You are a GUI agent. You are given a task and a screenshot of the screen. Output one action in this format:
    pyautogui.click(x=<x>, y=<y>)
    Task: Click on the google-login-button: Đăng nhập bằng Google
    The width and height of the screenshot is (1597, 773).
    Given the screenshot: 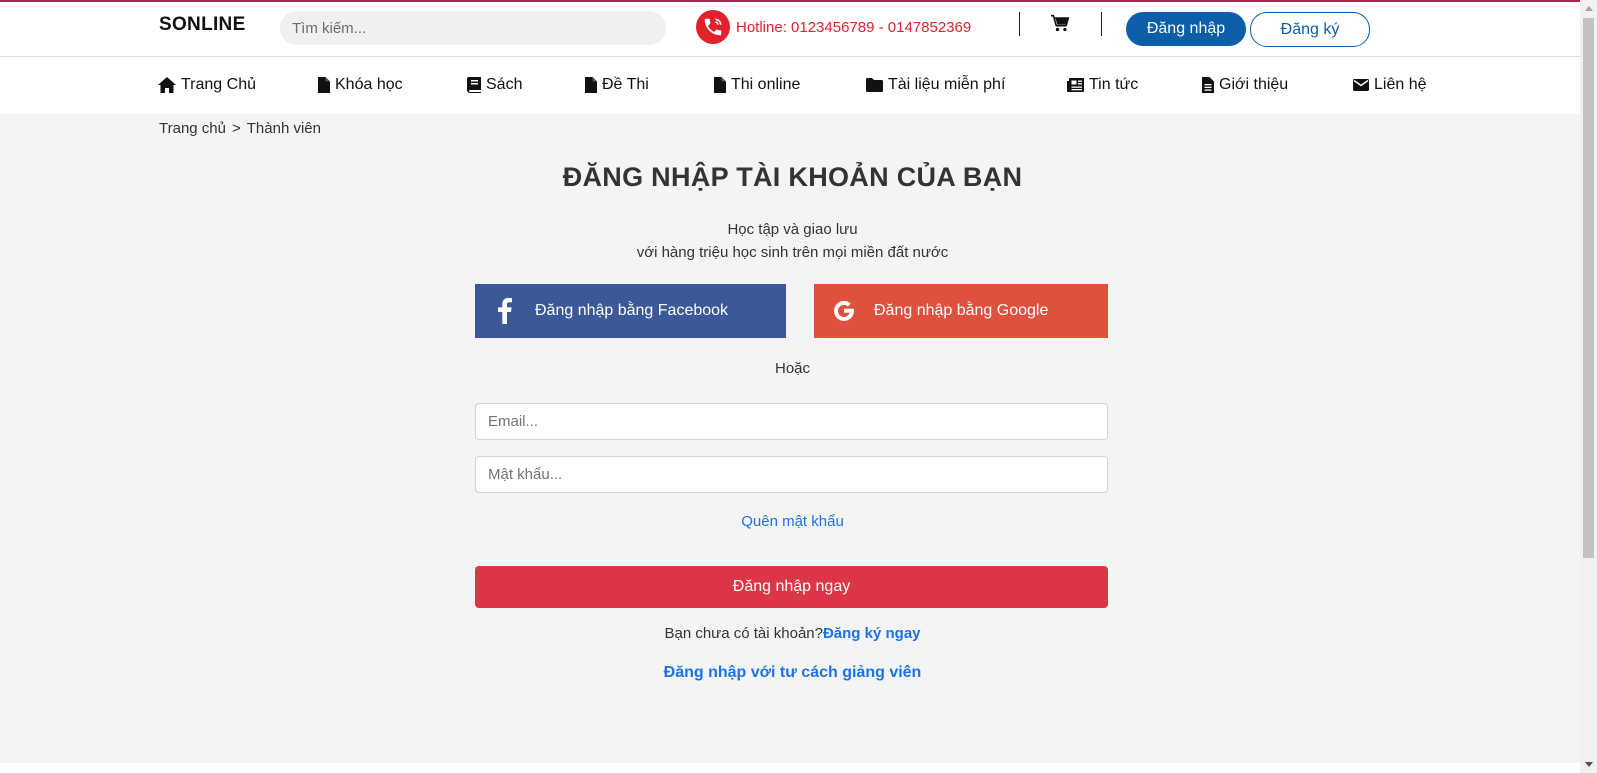 What is the action you would take?
    pyautogui.click(x=961, y=311)
    